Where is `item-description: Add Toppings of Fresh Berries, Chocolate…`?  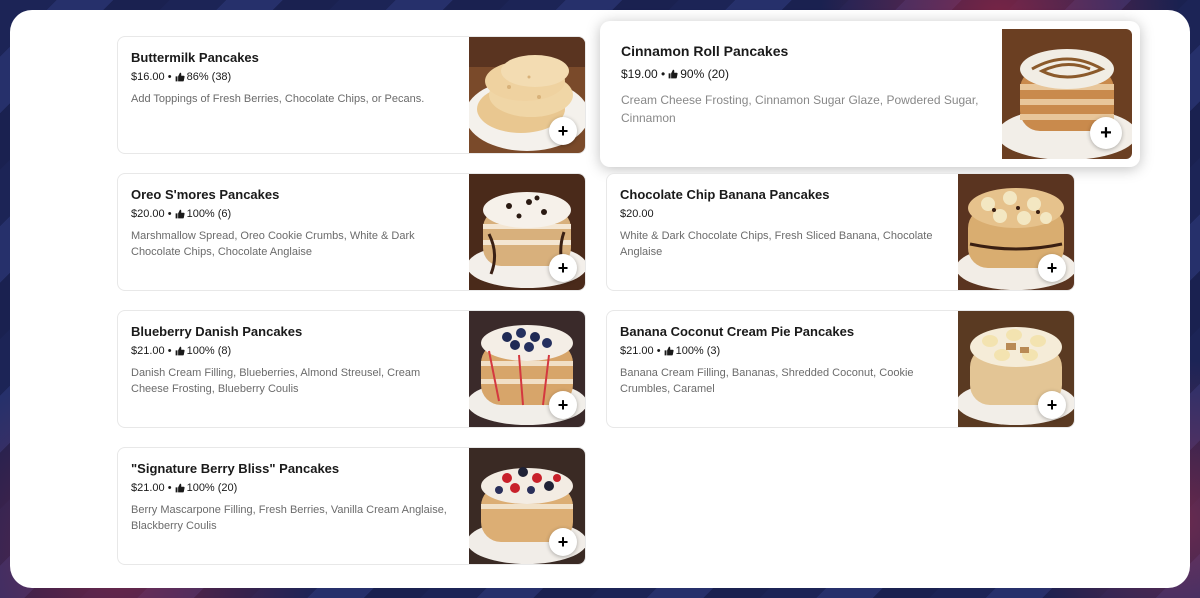
item-description: Add Toppings of Fresh Berries, Chocolate… is located at coordinates (278, 99).